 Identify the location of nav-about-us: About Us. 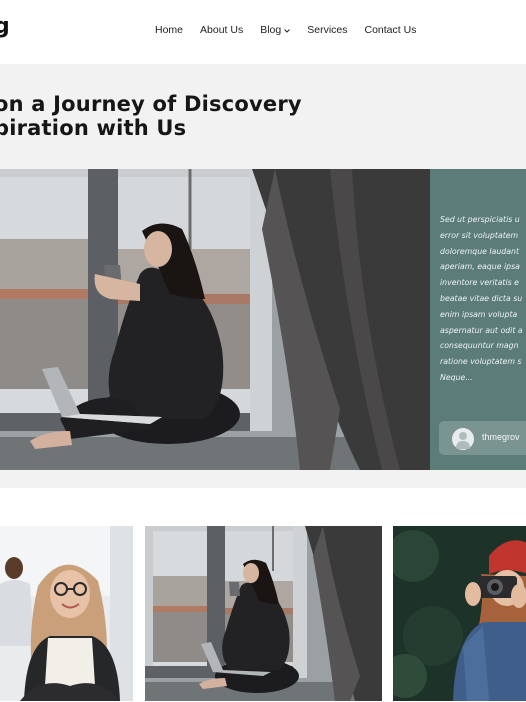
(221, 30).